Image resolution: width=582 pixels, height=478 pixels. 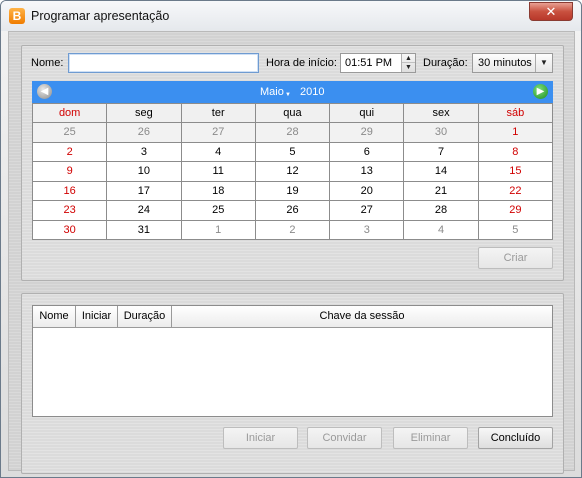 What do you see at coordinates (408, 67) in the screenshot?
I see `spin-down-icon: ▼` at bounding box center [408, 67].